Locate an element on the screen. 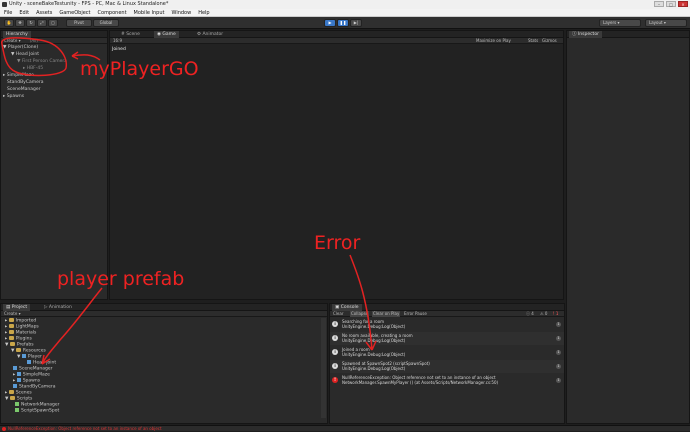 The image size is (690, 432). annotation-myplayergo: myPlayerGO is located at coordinates (139, 69).